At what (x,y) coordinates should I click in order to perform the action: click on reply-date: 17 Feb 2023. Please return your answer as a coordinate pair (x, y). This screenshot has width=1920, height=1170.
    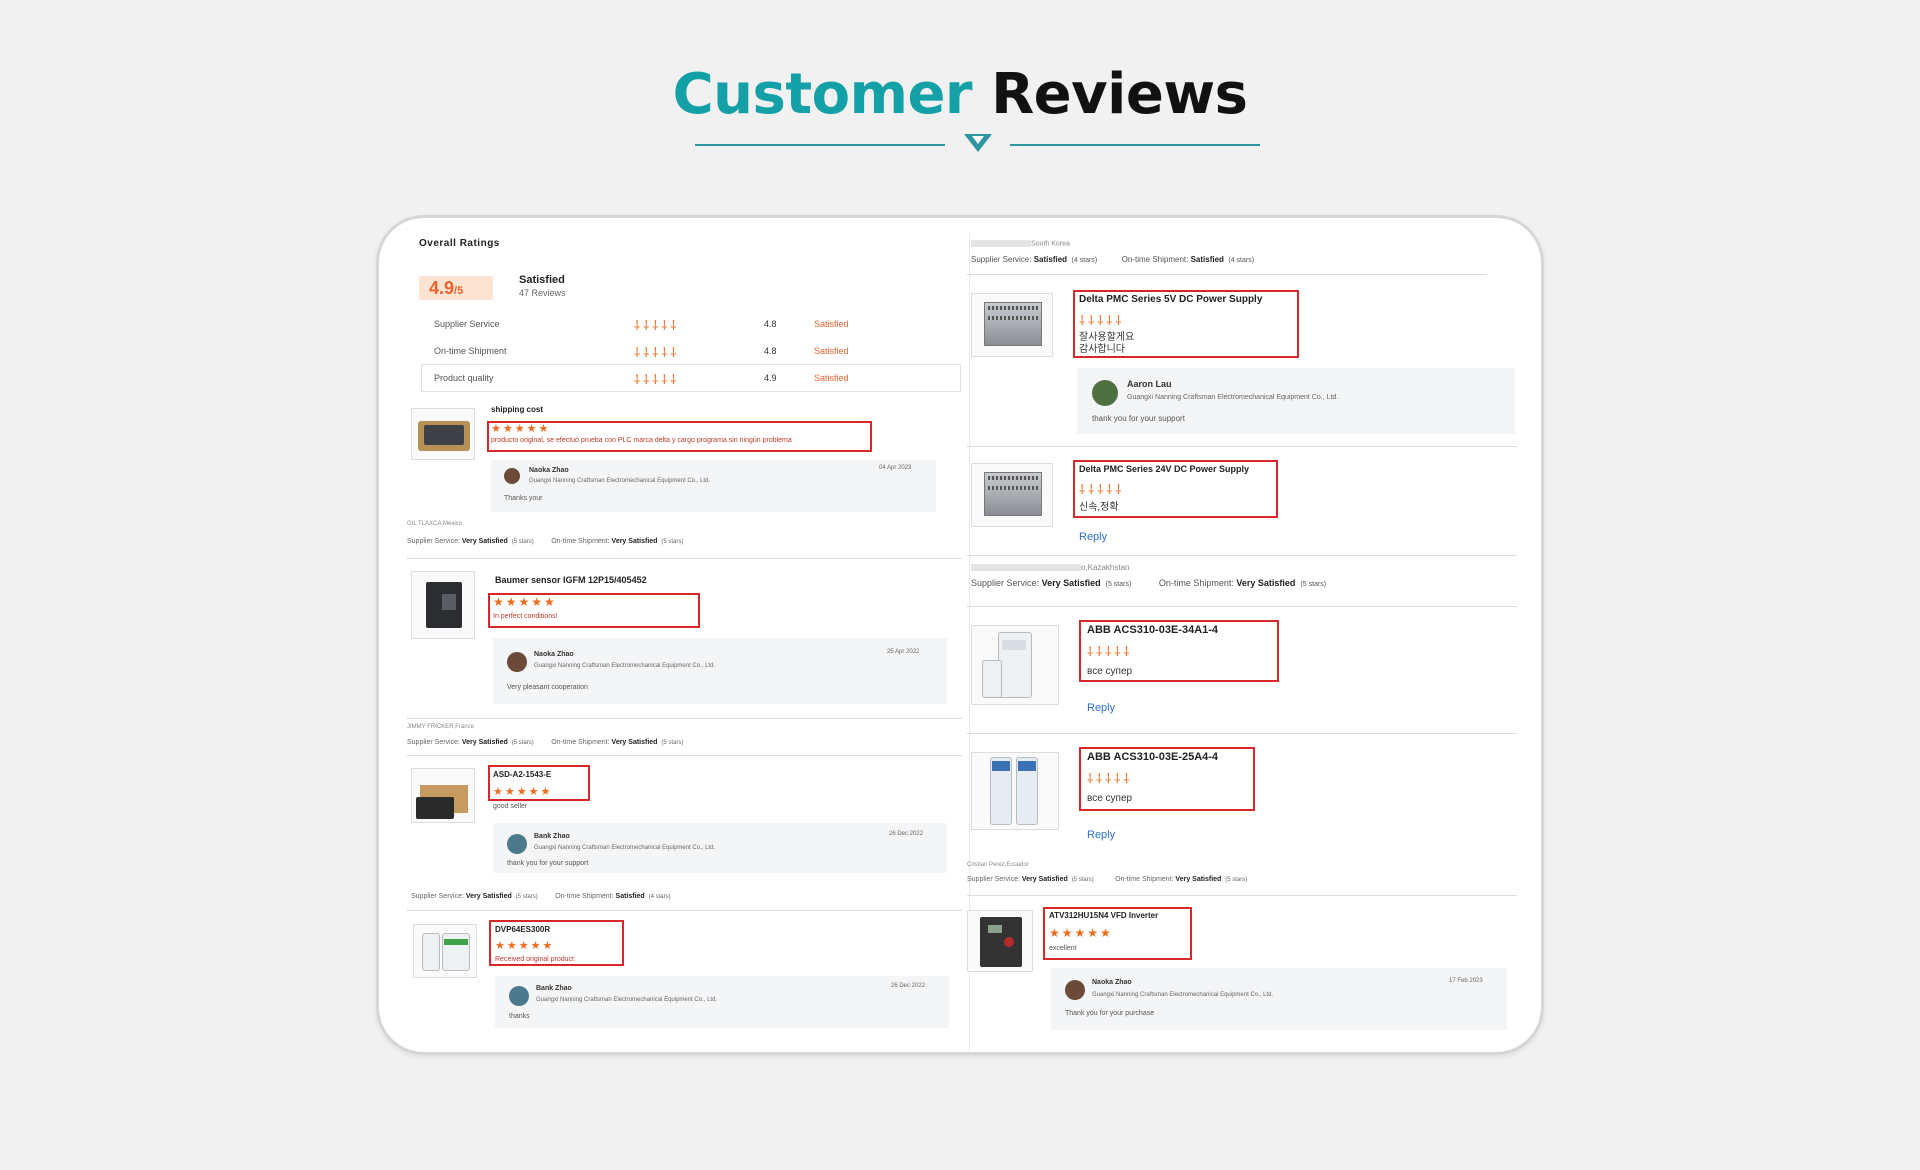
    Looking at the image, I should click on (1466, 981).